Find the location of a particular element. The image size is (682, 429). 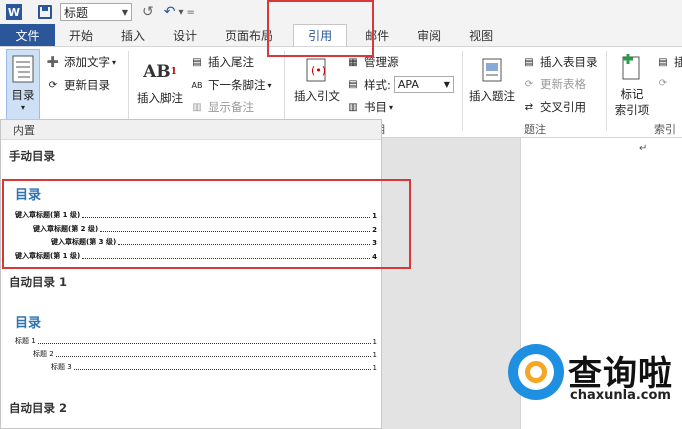

index-group: 索引 is located at coordinates (646, 93).